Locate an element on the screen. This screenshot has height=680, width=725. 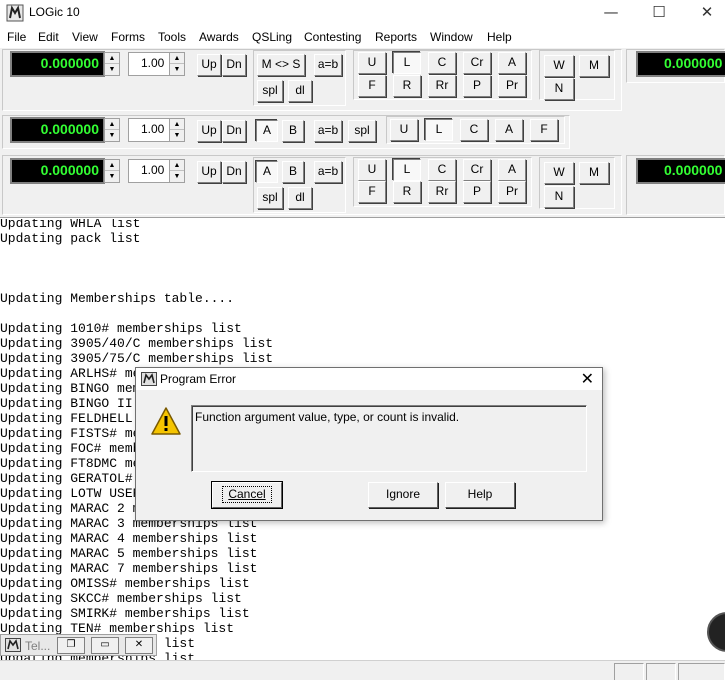
radio1-mem-swap-button: M <> S is located at coordinates (281, 65).